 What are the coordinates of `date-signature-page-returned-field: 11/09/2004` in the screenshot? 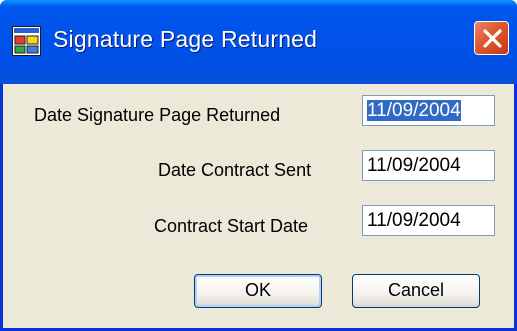 It's located at (428, 110).